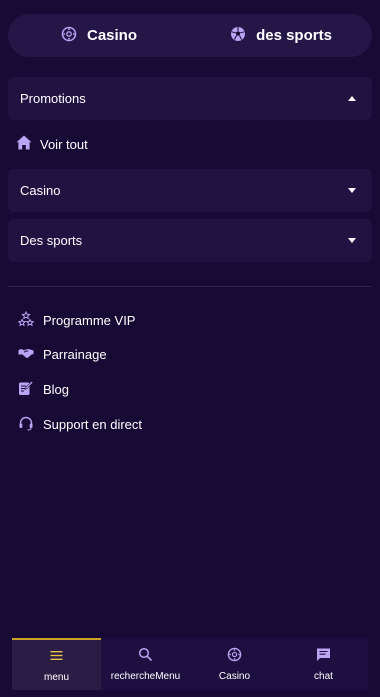 The height and width of the screenshot is (697, 380). I want to click on nav-chat: chat, so click(323, 664).